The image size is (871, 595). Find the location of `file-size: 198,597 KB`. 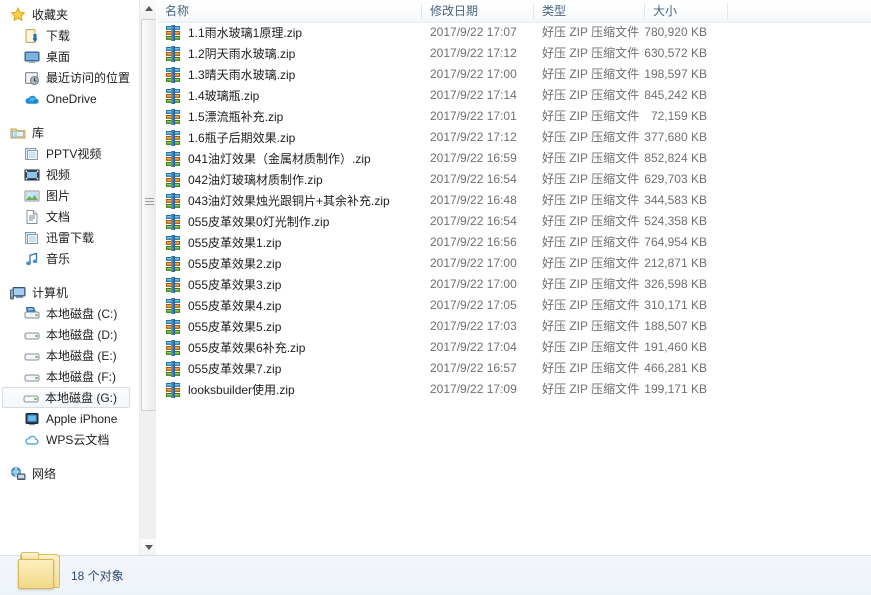

file-size: 198,597 KB is located at coordinates (675, 74).